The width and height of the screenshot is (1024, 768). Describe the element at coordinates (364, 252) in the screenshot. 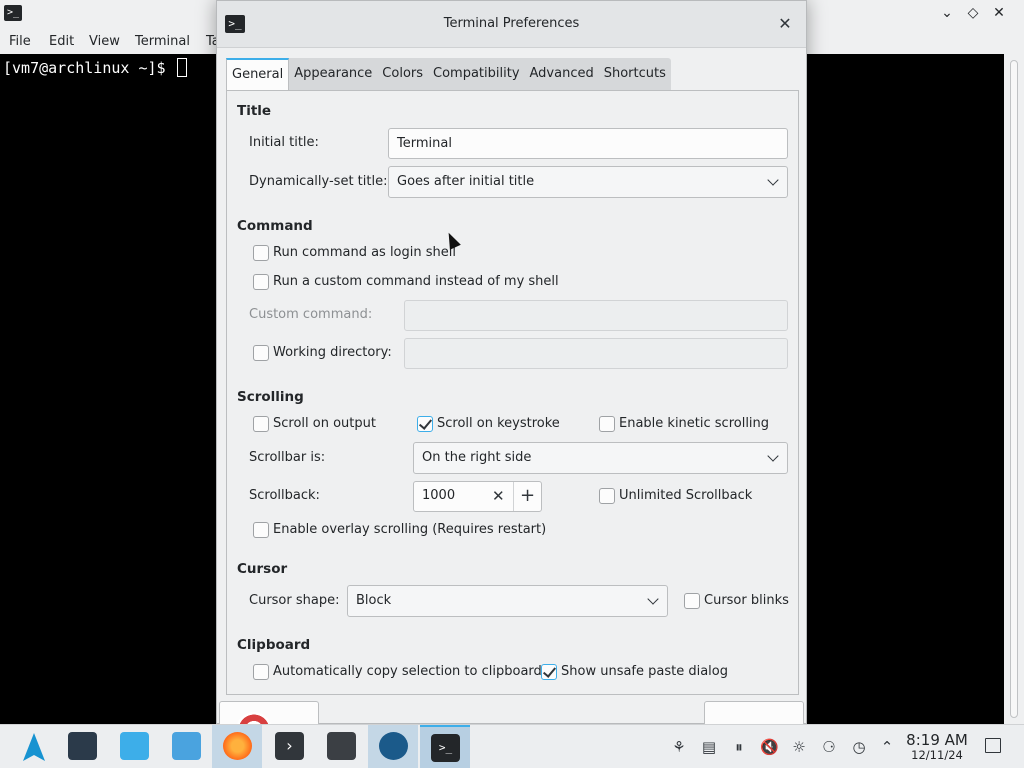

I see `login-shell-label: Run command as login shell` at that location.